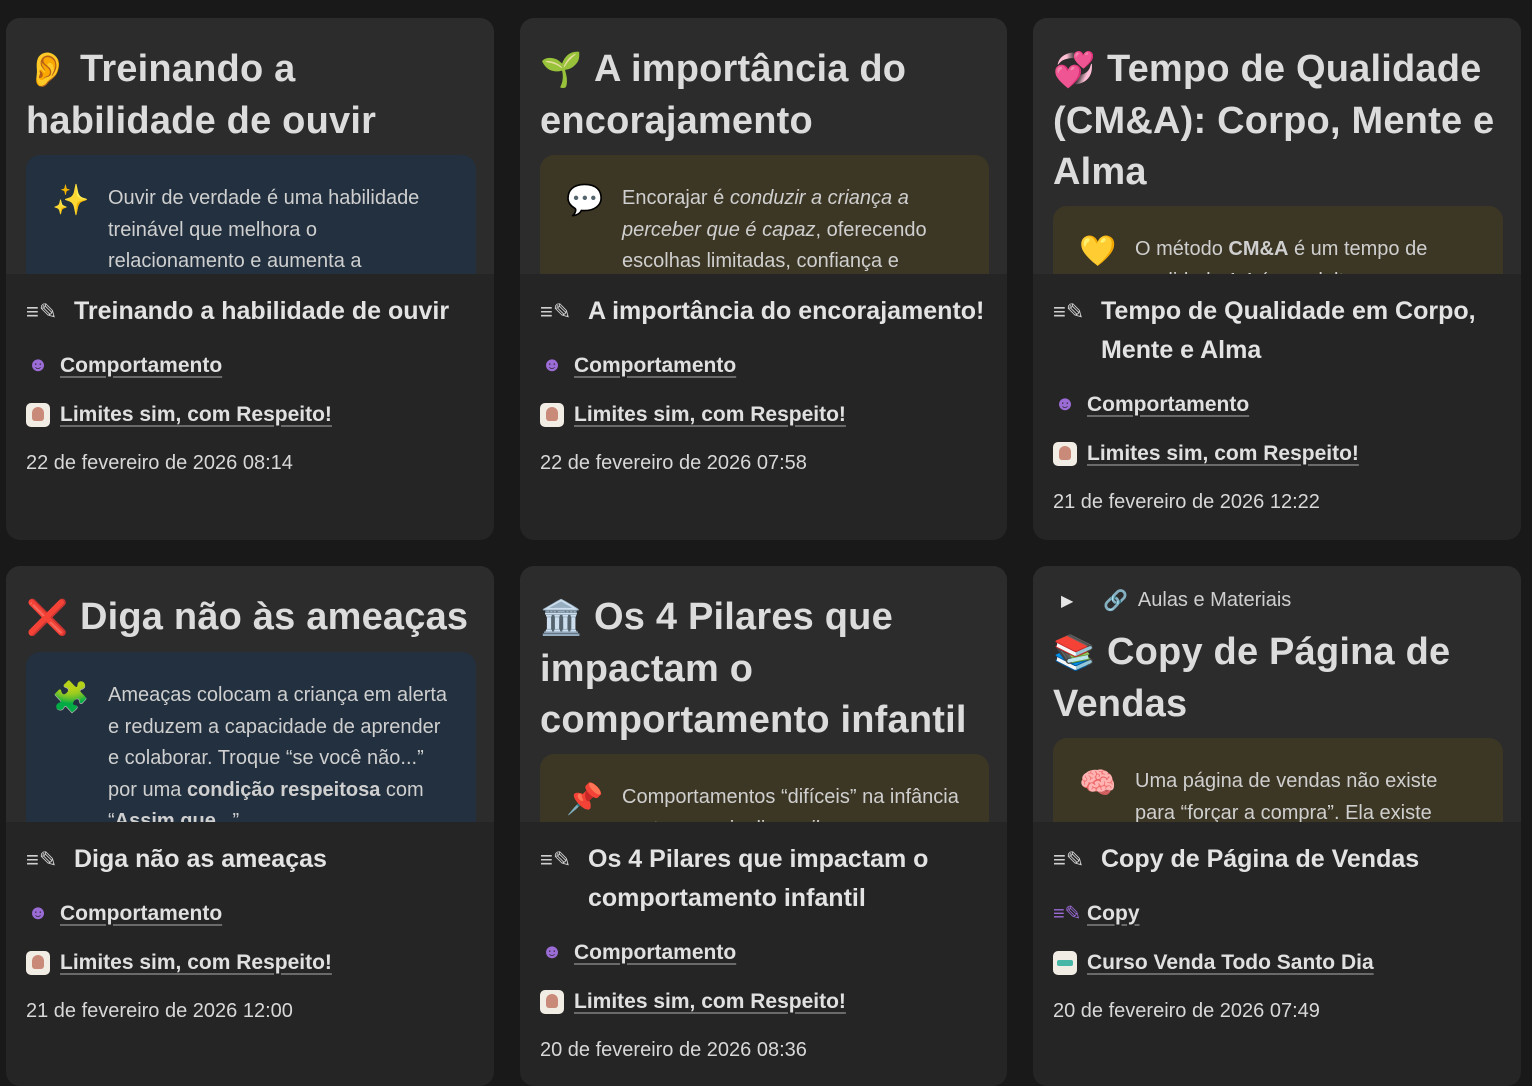 The width and height of the screenshot is (1532, 1086). What do you see at coordinates (1278, 678) in the screenshot?
I see `cover-title: 📚 Copy de Página de Vendas` at bounding box center [1278, 678].